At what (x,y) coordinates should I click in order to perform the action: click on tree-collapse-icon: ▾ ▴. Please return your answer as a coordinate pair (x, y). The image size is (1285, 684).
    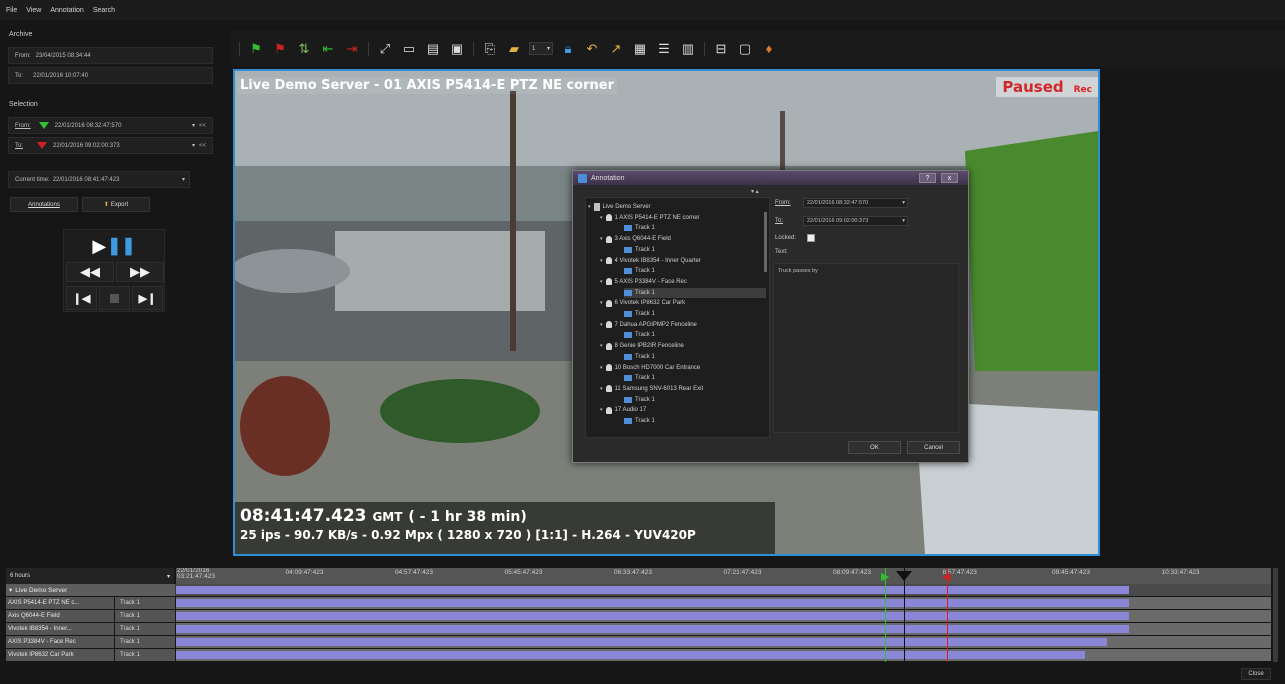
    Looking at the image, I should click on (755, 191).